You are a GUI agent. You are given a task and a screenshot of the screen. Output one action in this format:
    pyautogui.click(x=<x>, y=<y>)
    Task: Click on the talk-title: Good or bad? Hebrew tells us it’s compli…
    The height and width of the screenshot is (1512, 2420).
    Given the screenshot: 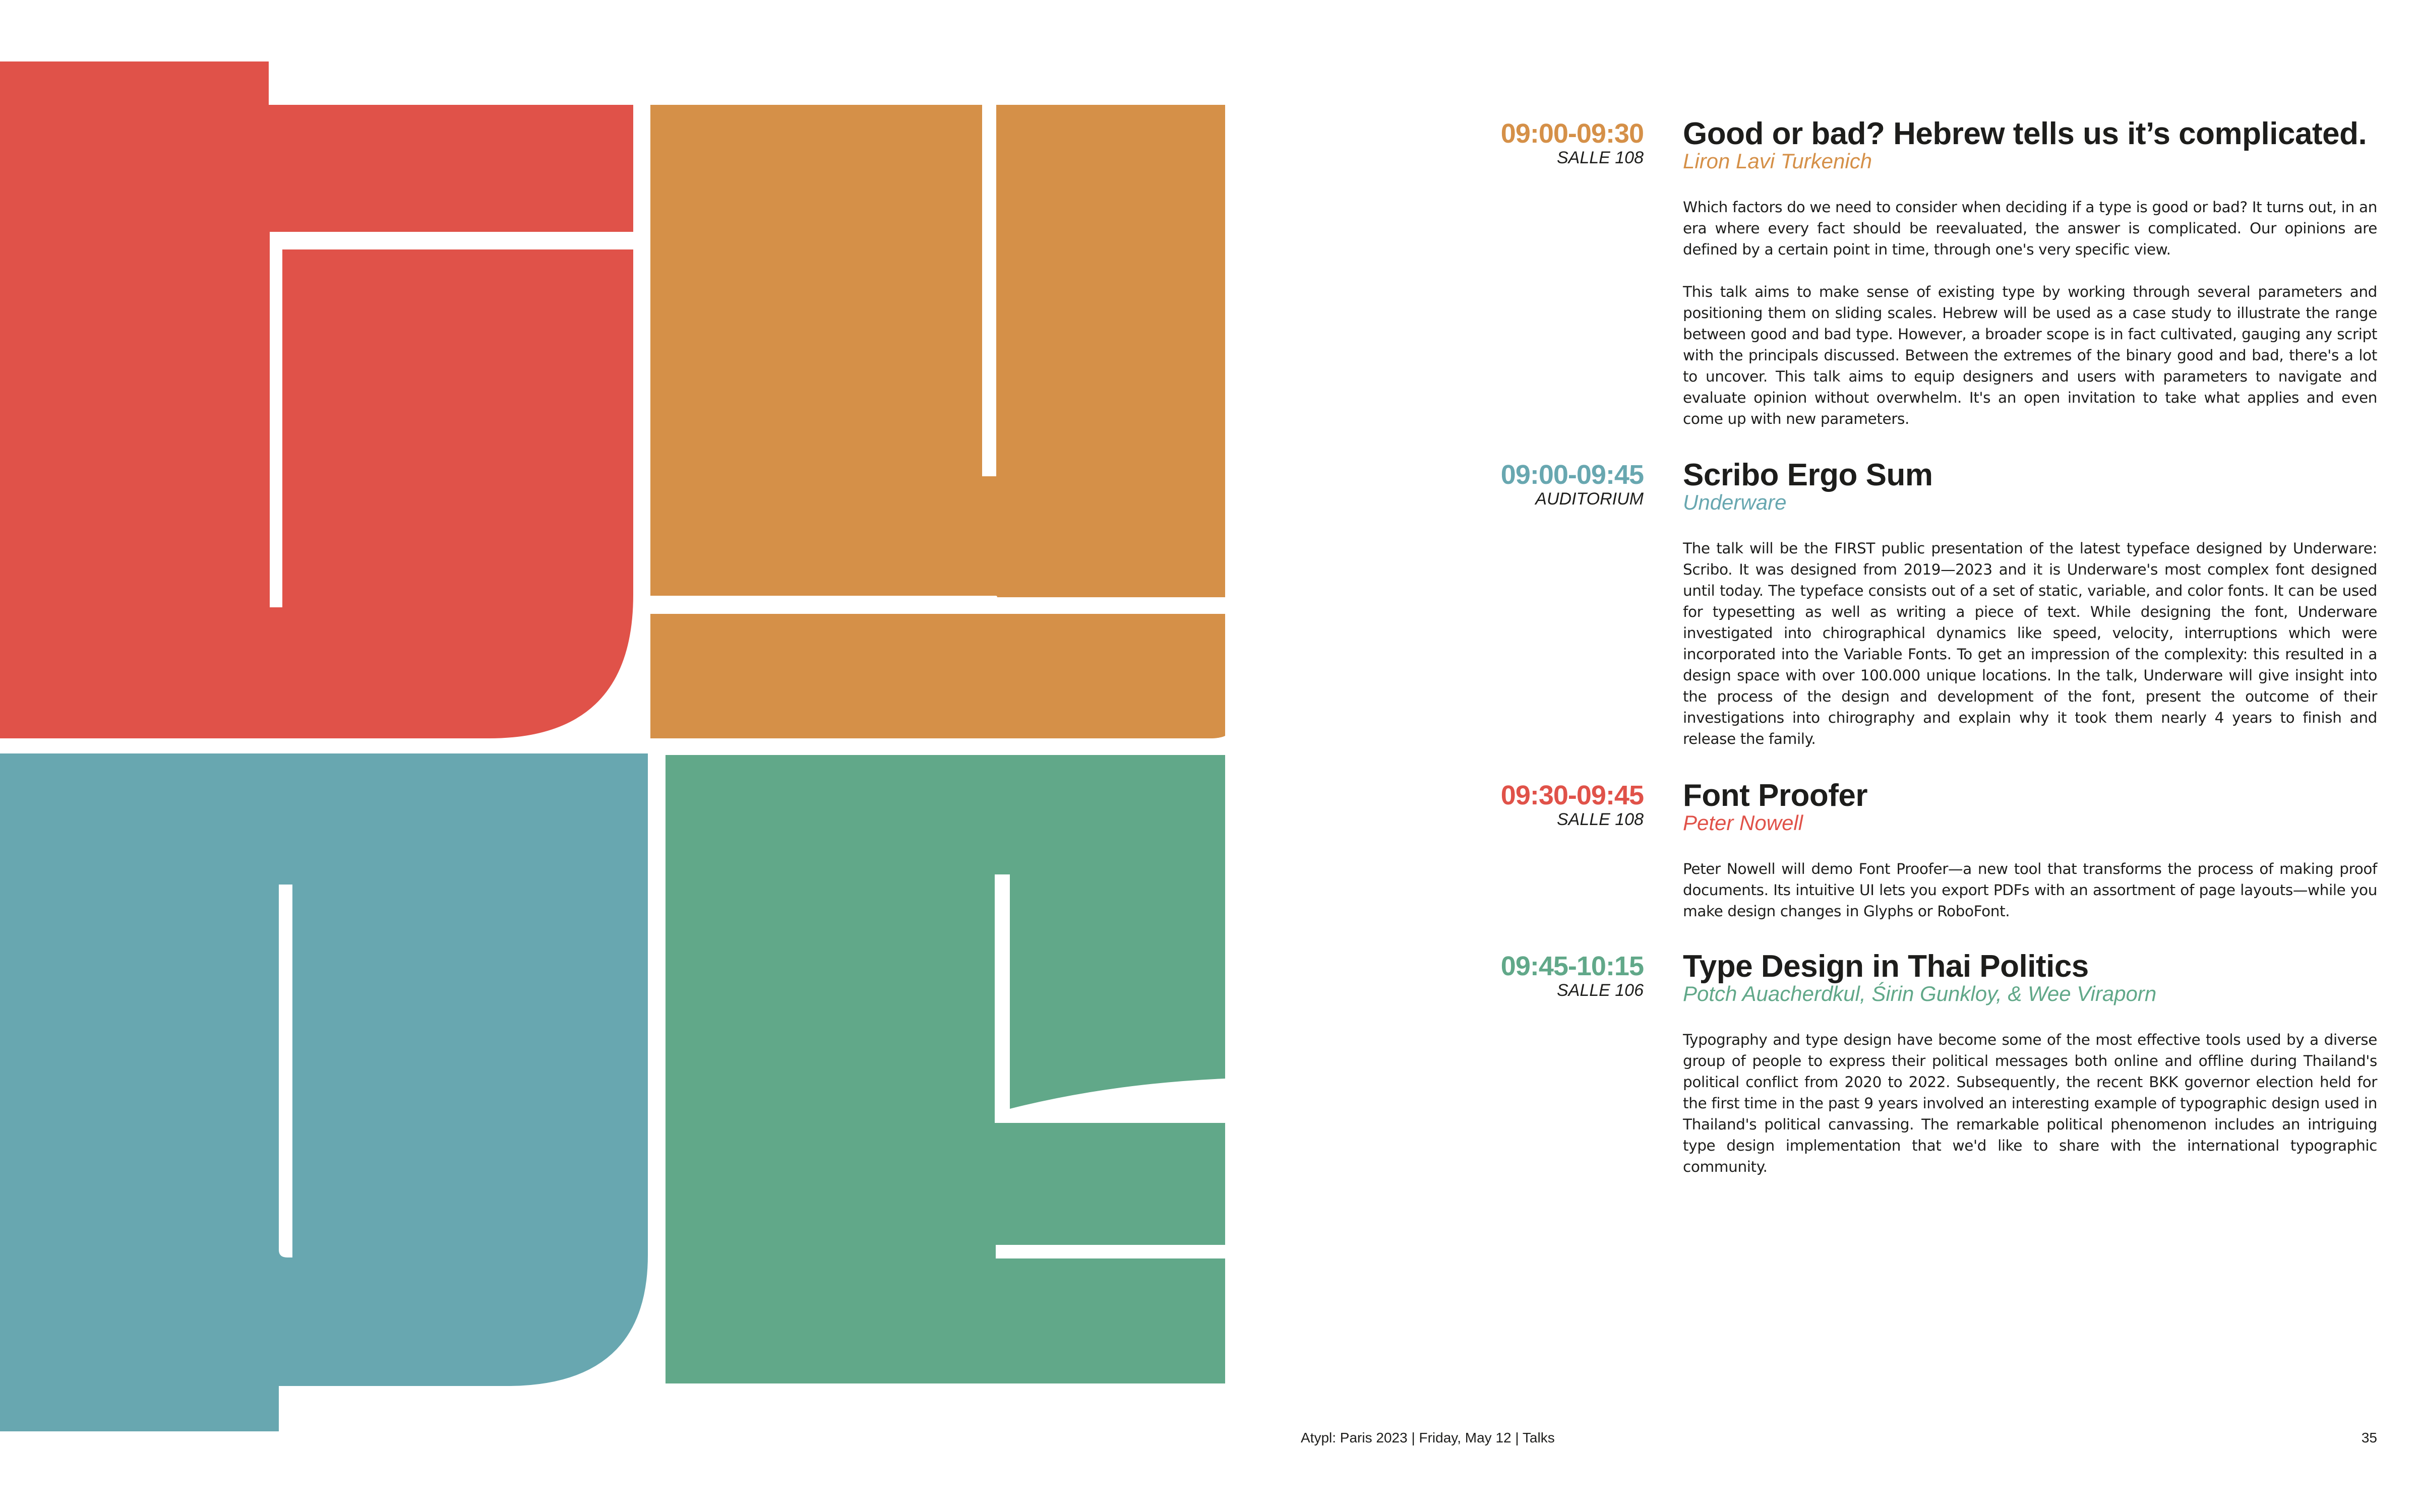 What is the action you would take?
    pyautogui.click(x=2025, y=134)
    